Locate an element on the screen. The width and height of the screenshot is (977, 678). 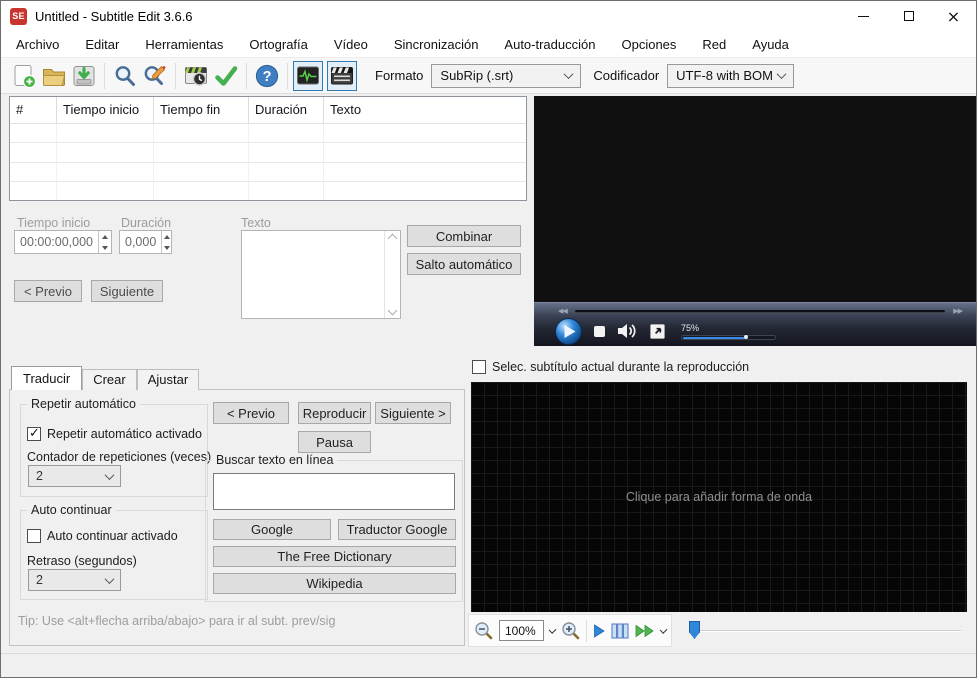
start-time-label: Tiempo inicio is located at coordinates (54, 223).